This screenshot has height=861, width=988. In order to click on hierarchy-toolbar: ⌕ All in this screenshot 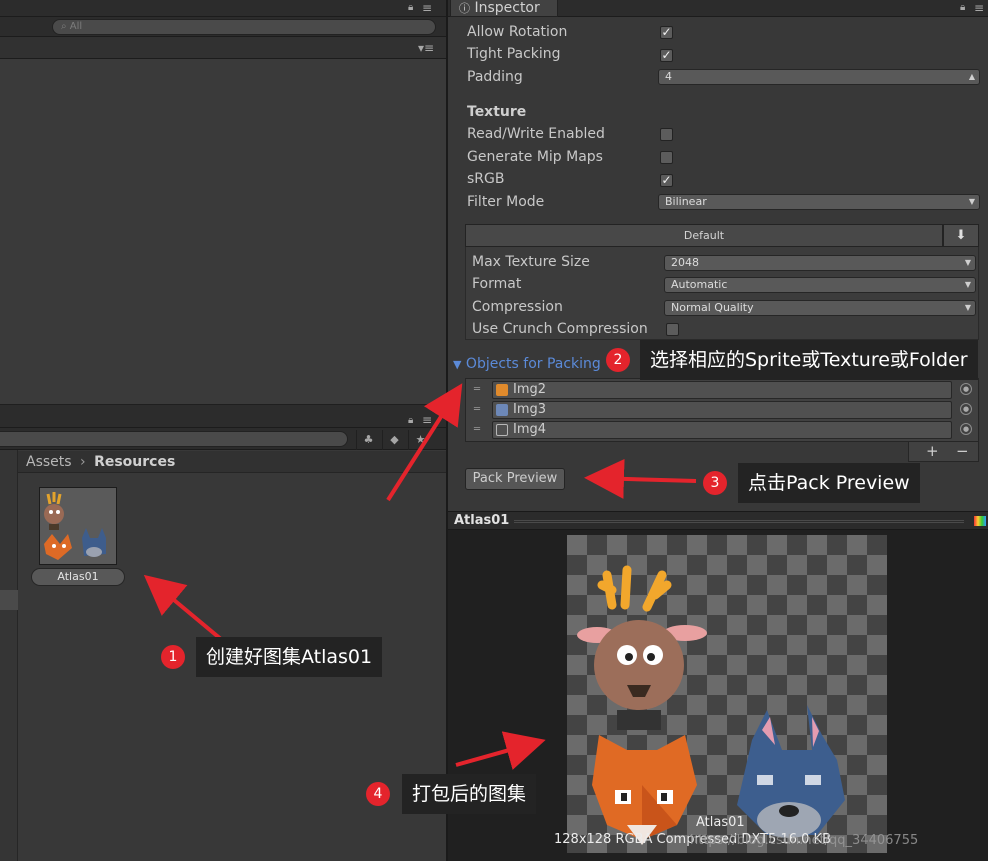, I will do `click(223, 27)`.